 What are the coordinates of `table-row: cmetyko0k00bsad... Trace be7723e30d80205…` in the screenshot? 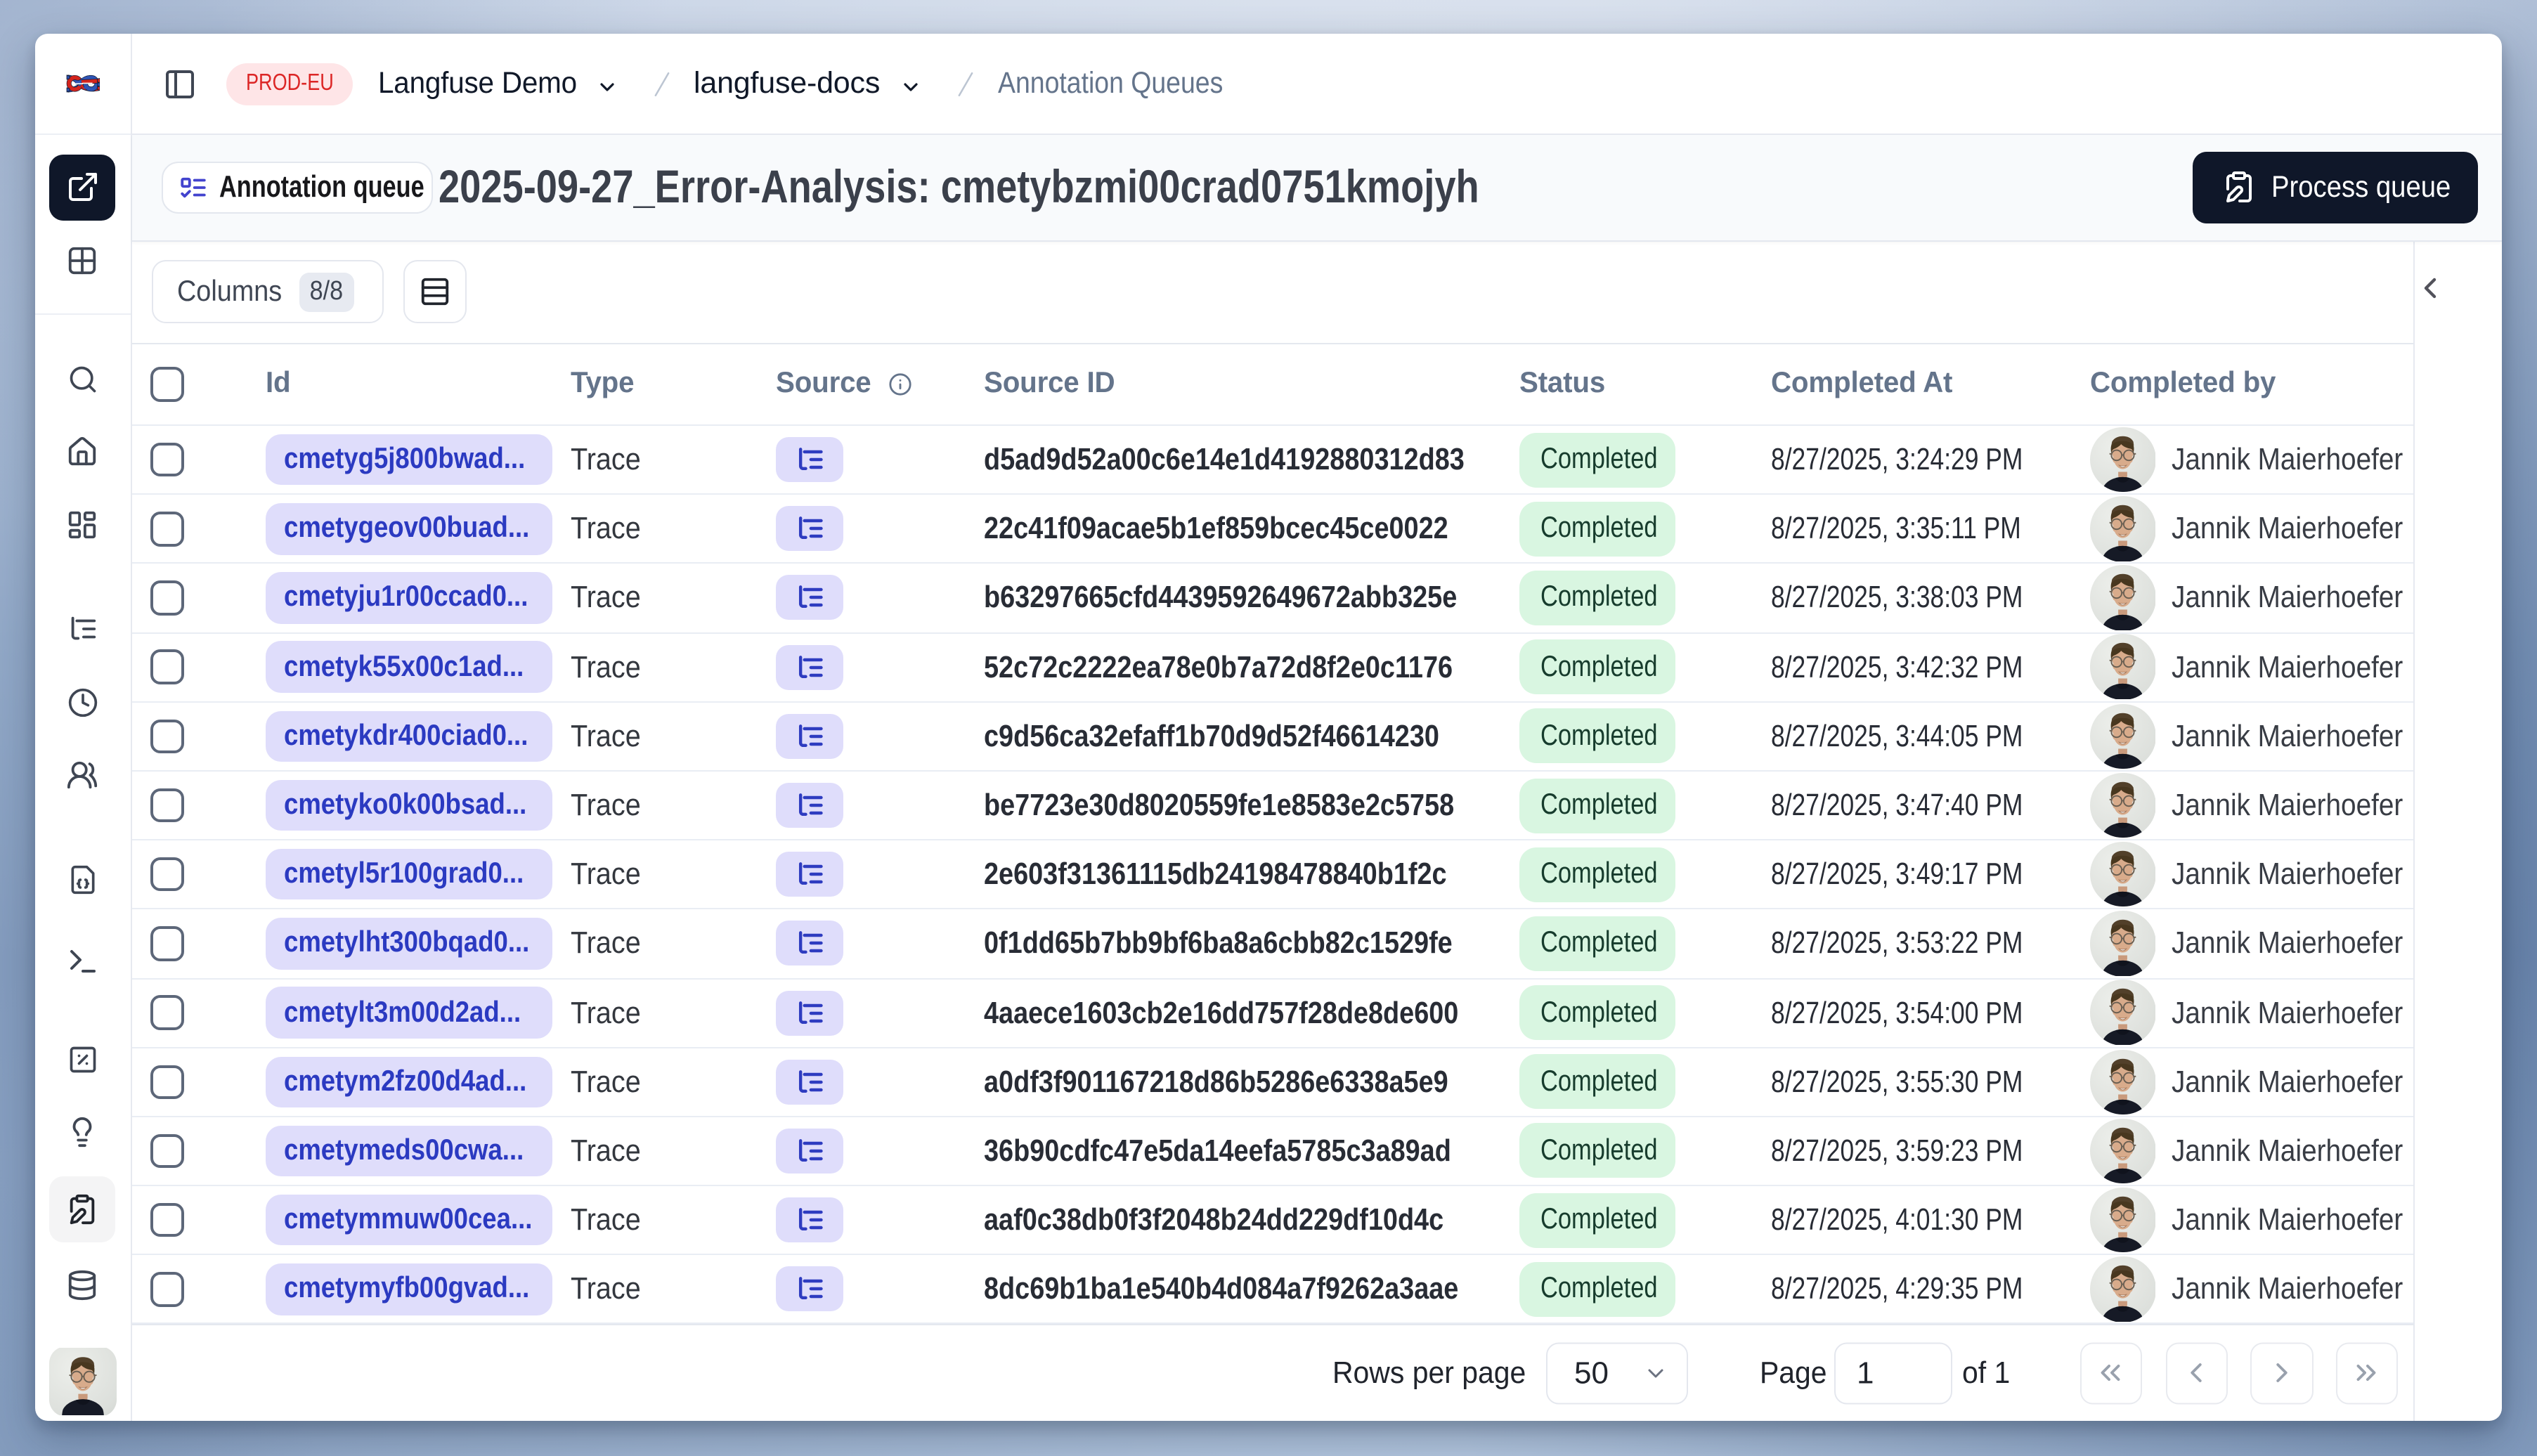 It's located at (1272, 807).